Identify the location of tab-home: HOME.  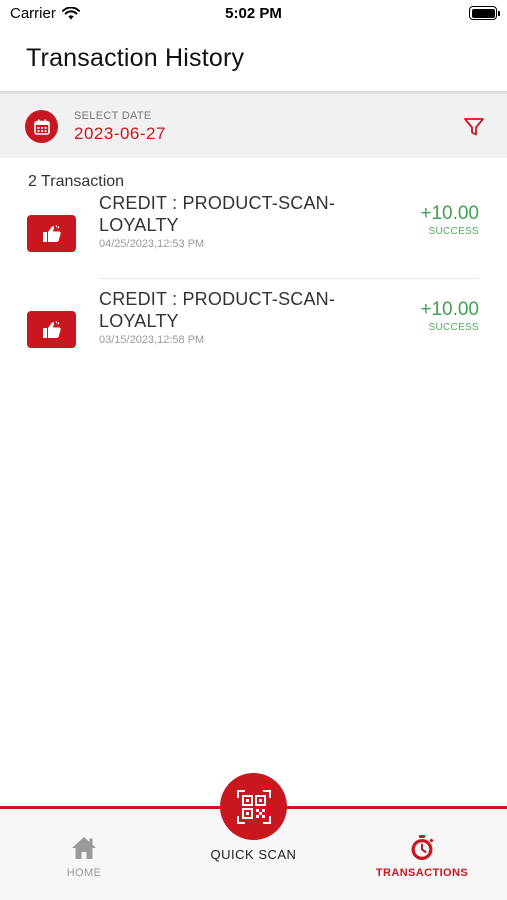
(84, 854).